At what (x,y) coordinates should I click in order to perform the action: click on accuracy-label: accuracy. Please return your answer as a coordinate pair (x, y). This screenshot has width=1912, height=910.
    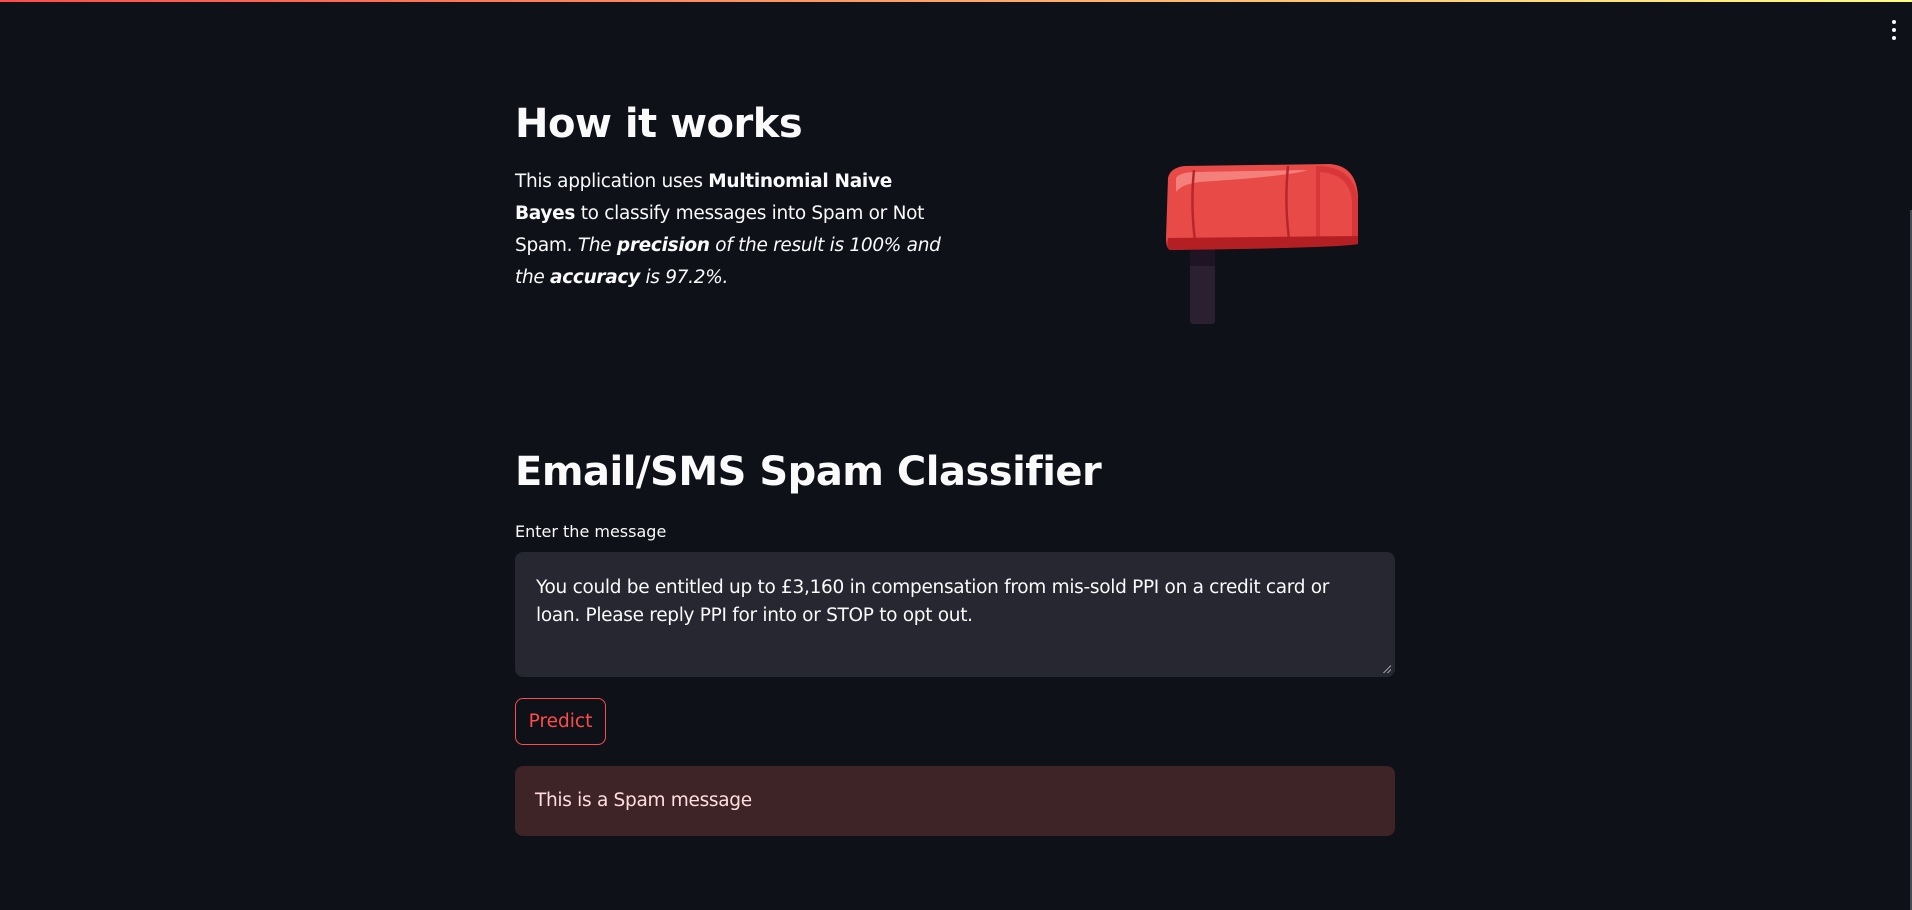
    Looking at the image, I should click on (595, 277).